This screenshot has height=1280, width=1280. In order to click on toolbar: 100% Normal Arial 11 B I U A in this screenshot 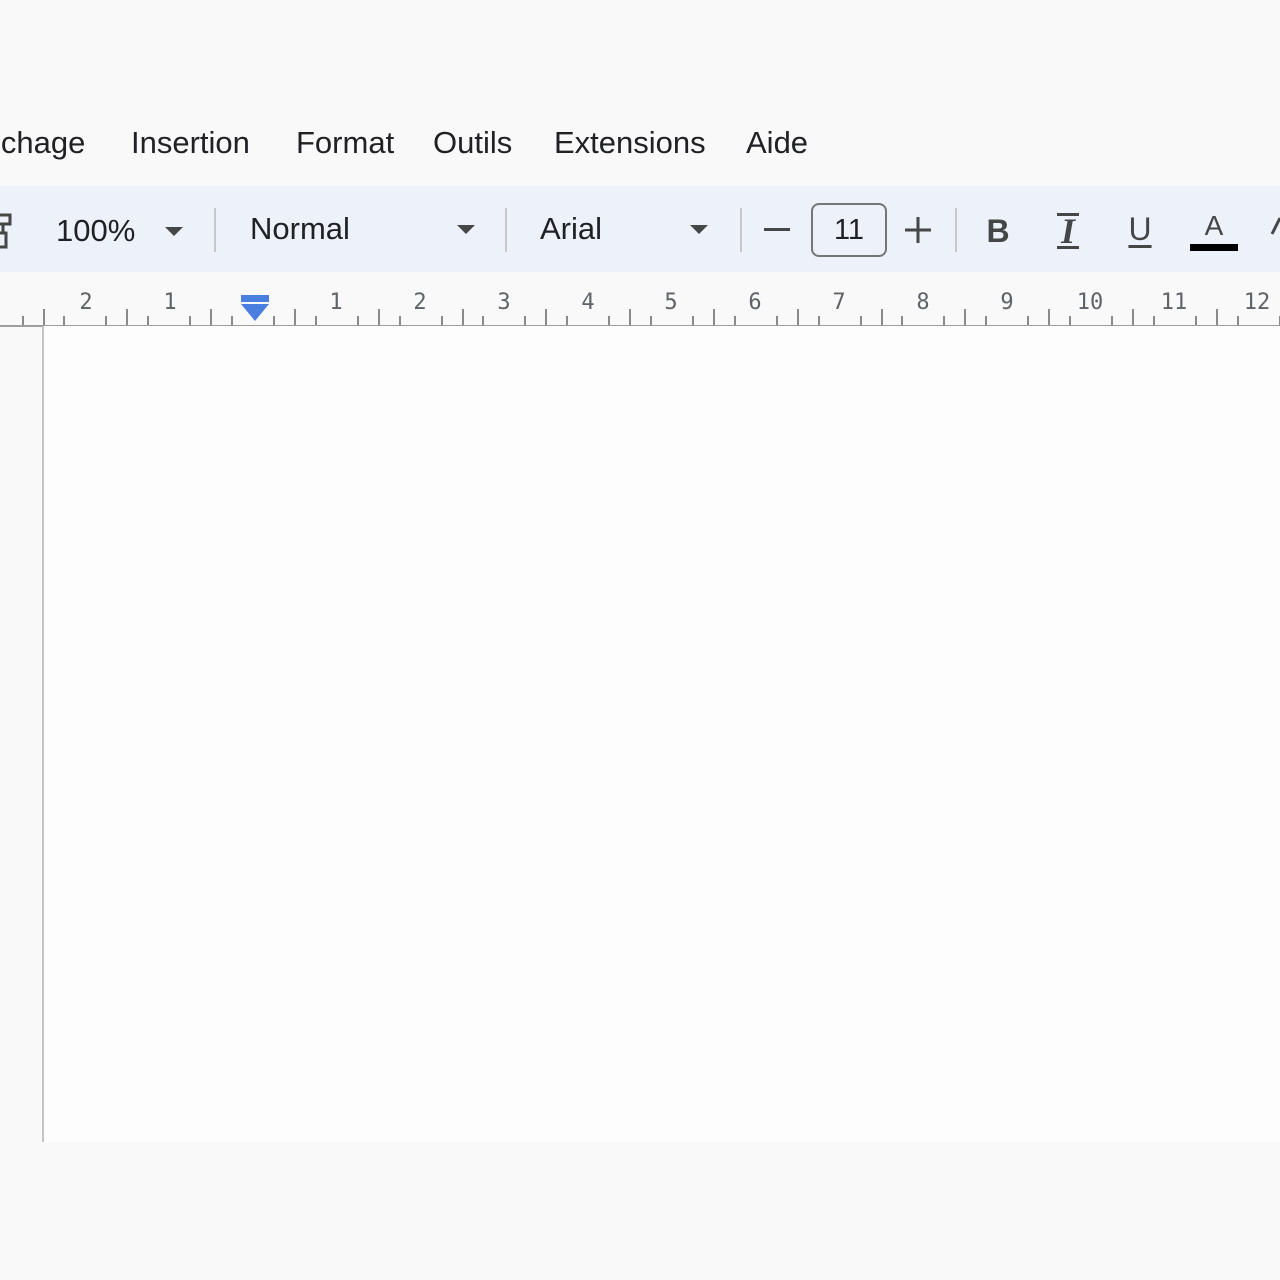, I will do `click(640, 229)`.